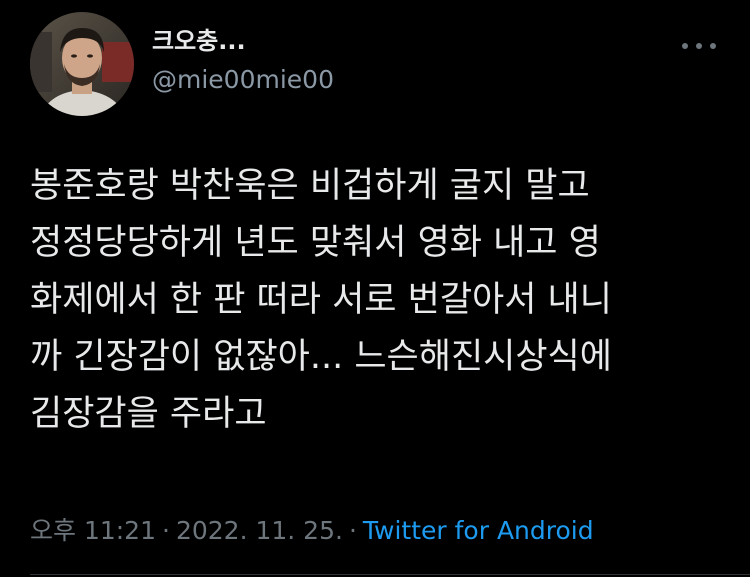 The width and height of the screenshot is (750, 577). I want to click on avatar-image, so click(82, 64).